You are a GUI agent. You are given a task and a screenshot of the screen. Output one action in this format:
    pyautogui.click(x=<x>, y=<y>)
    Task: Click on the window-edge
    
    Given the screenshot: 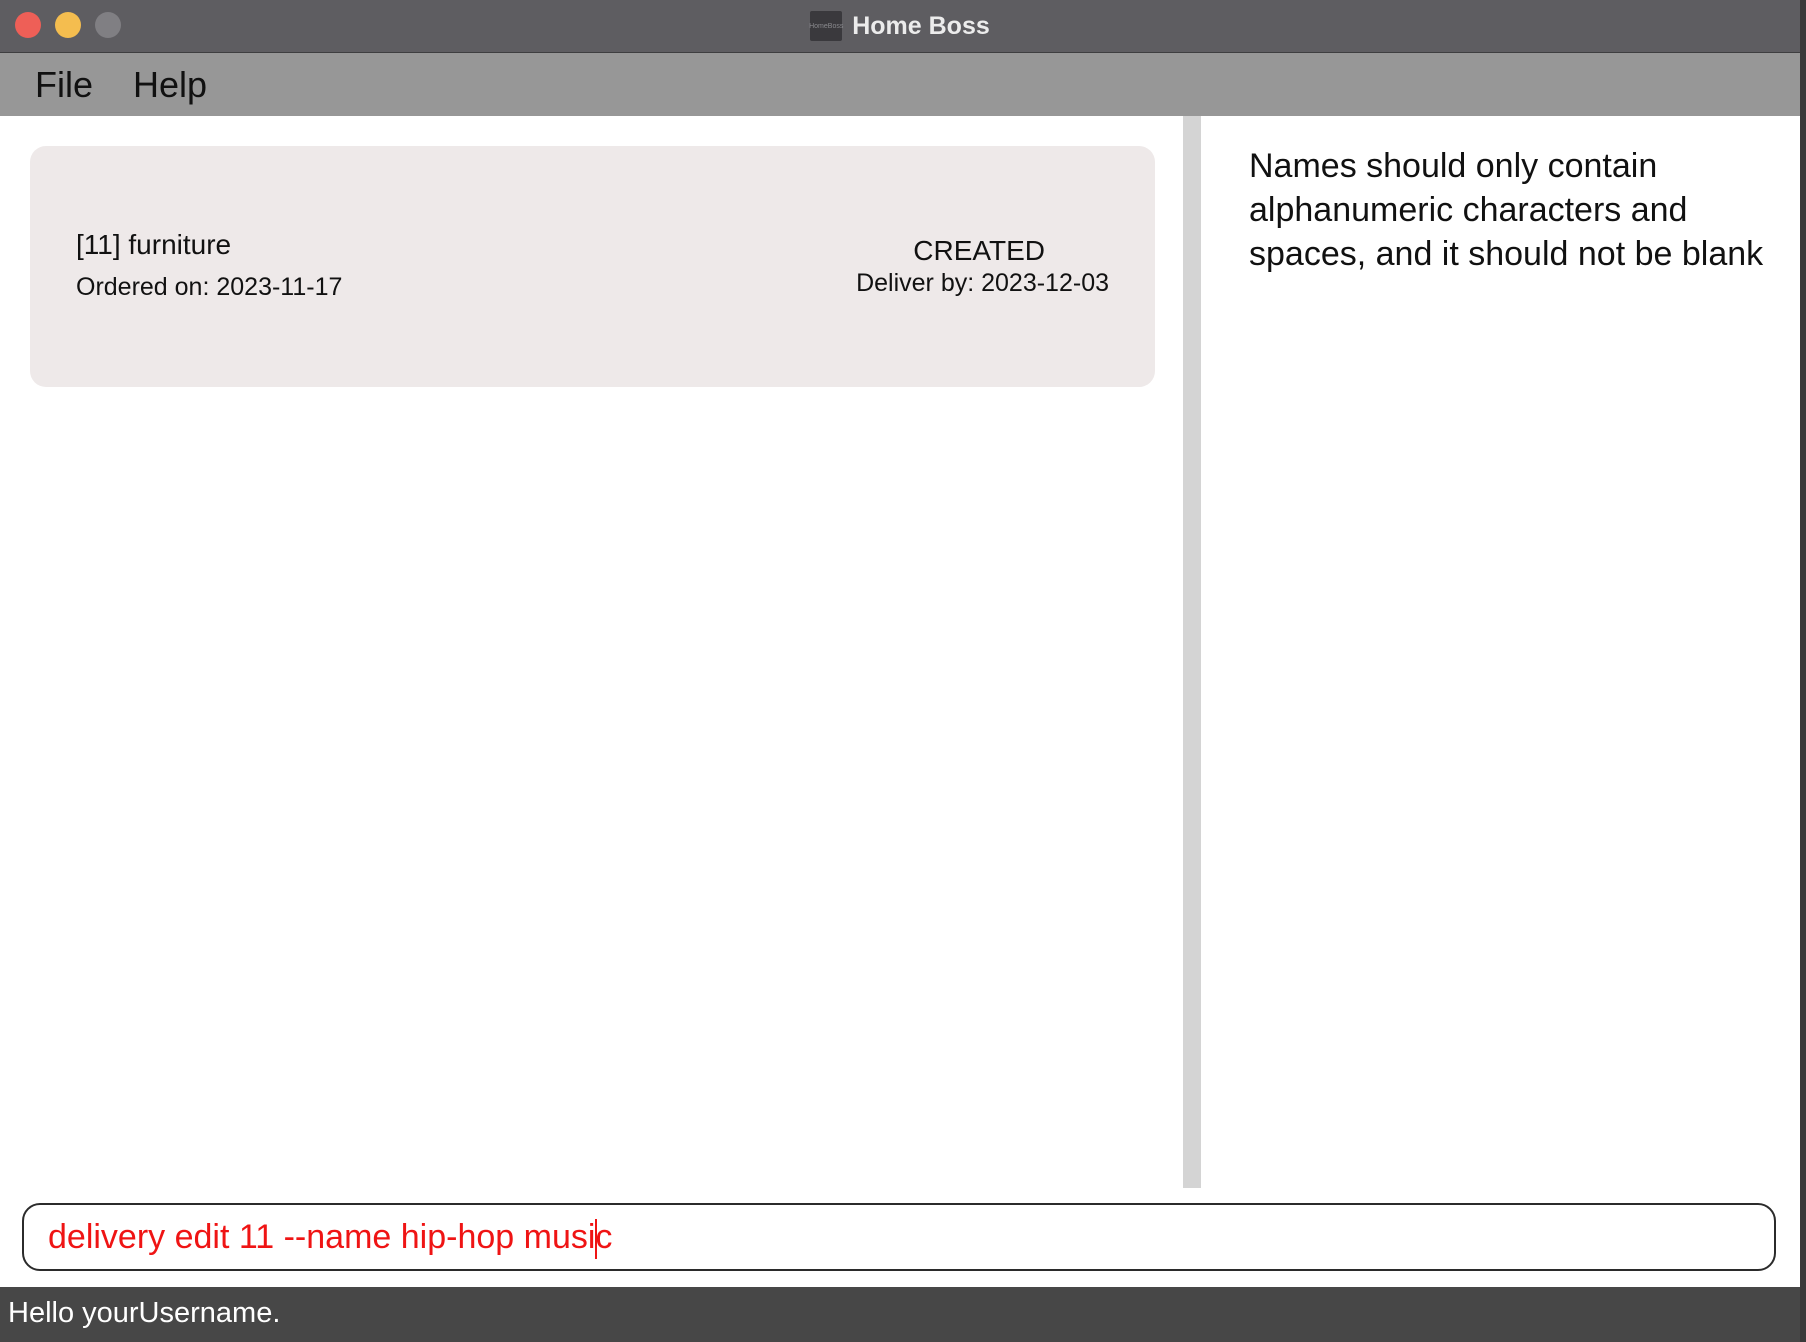 What is the action you would take?
    pyautogui.click(x=1803, y=671)
    